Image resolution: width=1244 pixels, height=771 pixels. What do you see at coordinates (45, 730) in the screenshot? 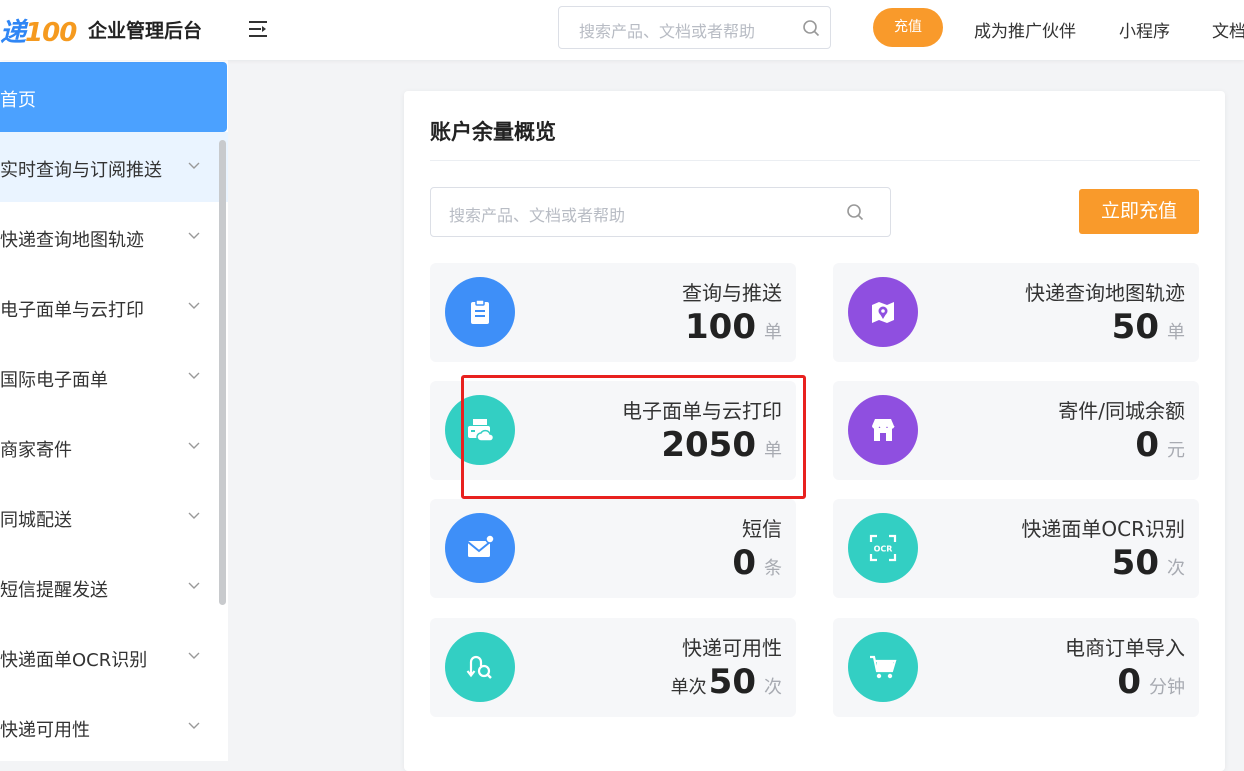
I see `sidebar-item-label: 快递可用性` at bounding box center [45, 730].